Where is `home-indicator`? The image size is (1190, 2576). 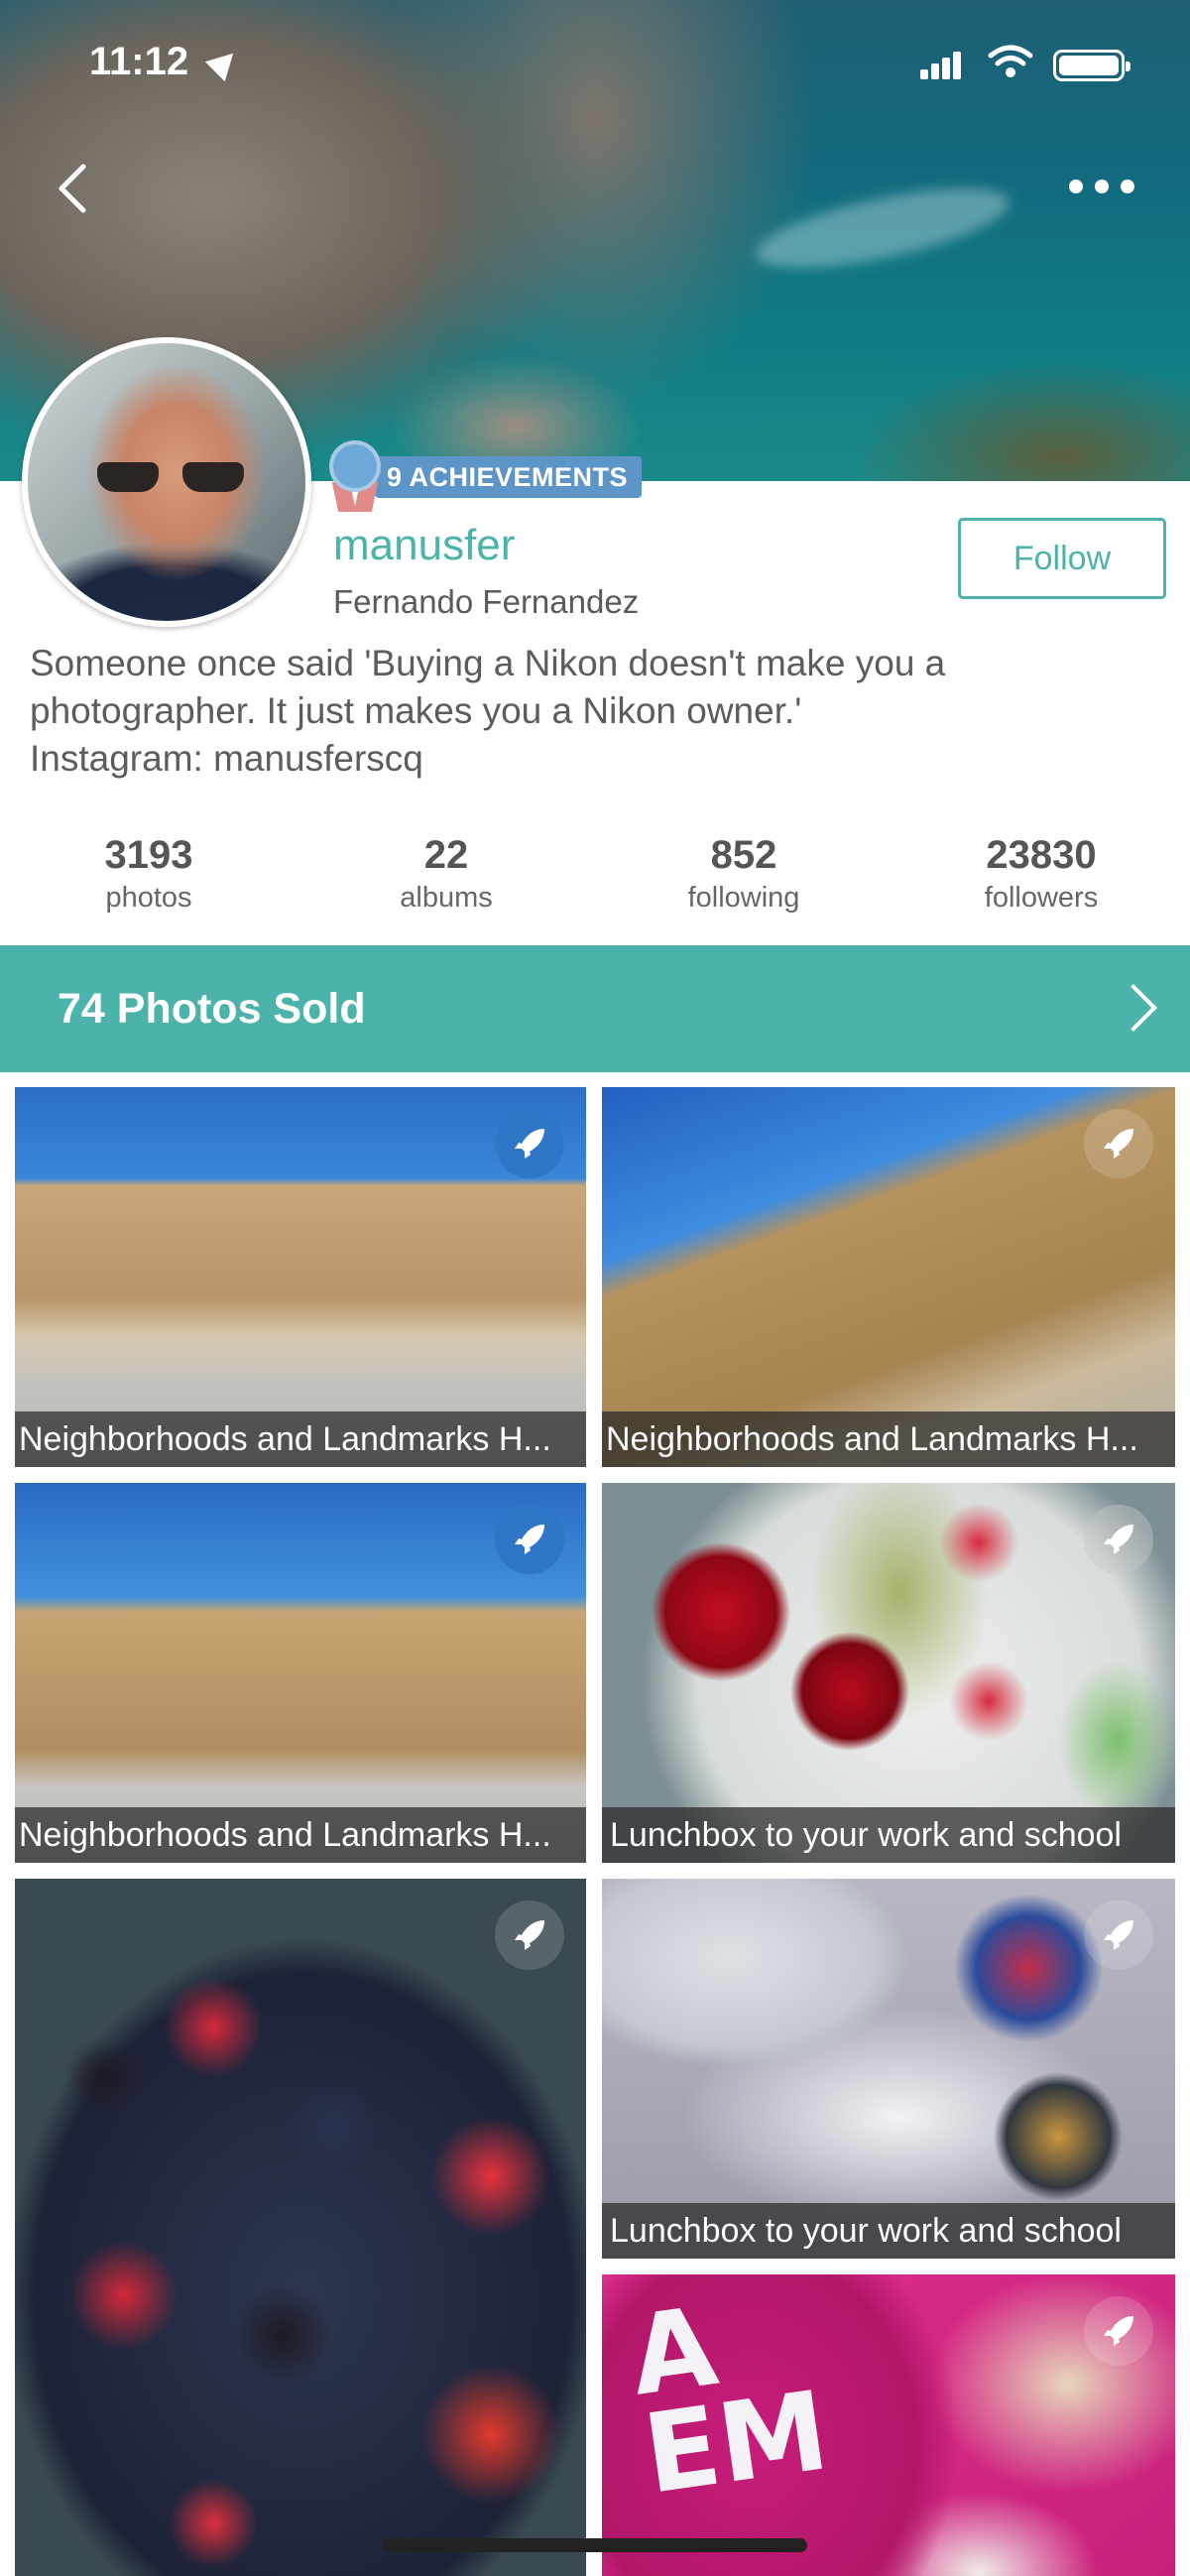
home-indicator is located at coordinates (595, 2545).